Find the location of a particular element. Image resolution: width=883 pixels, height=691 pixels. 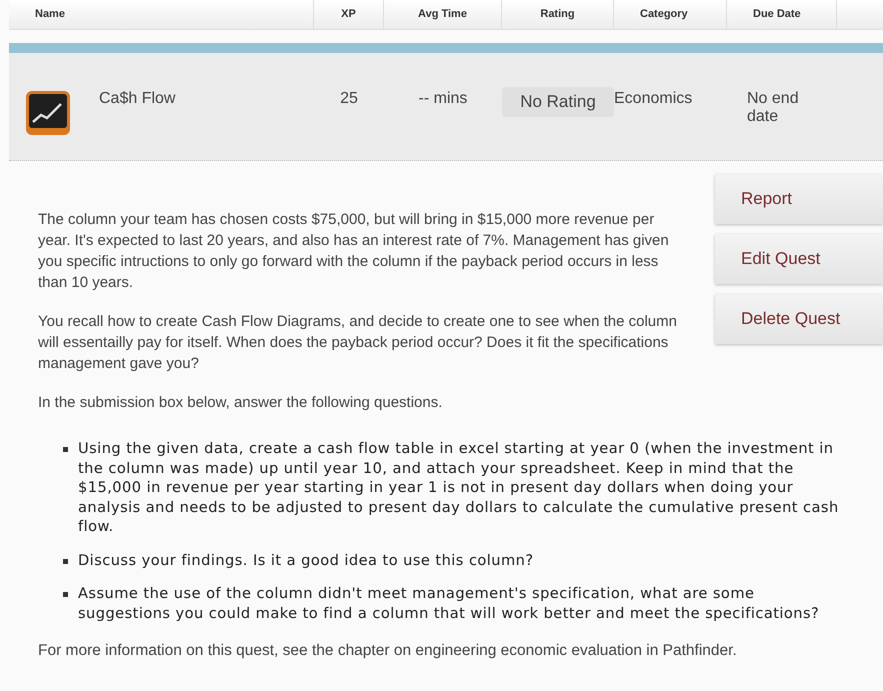

action-button: Delete Quest is located at coordinates (799, 319).